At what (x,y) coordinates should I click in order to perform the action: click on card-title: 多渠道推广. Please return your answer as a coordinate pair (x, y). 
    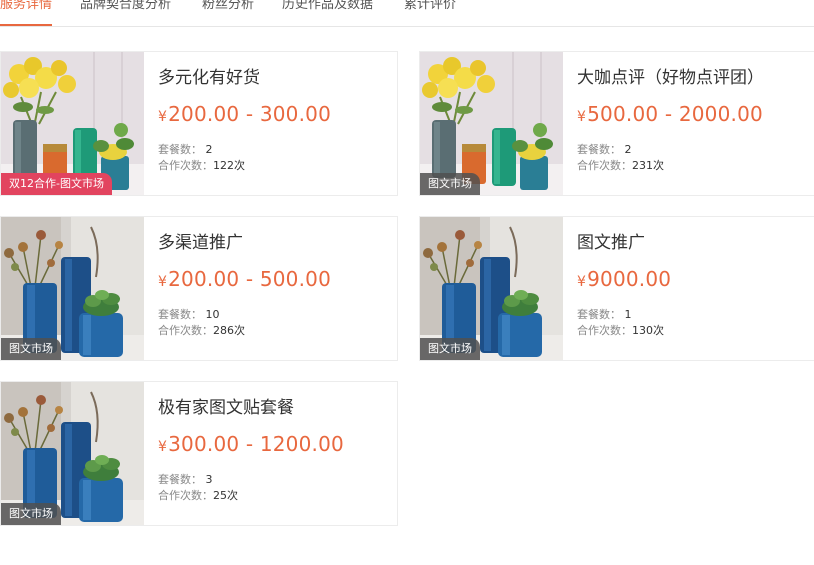
    Looking at the image, I should click on (200, 243).